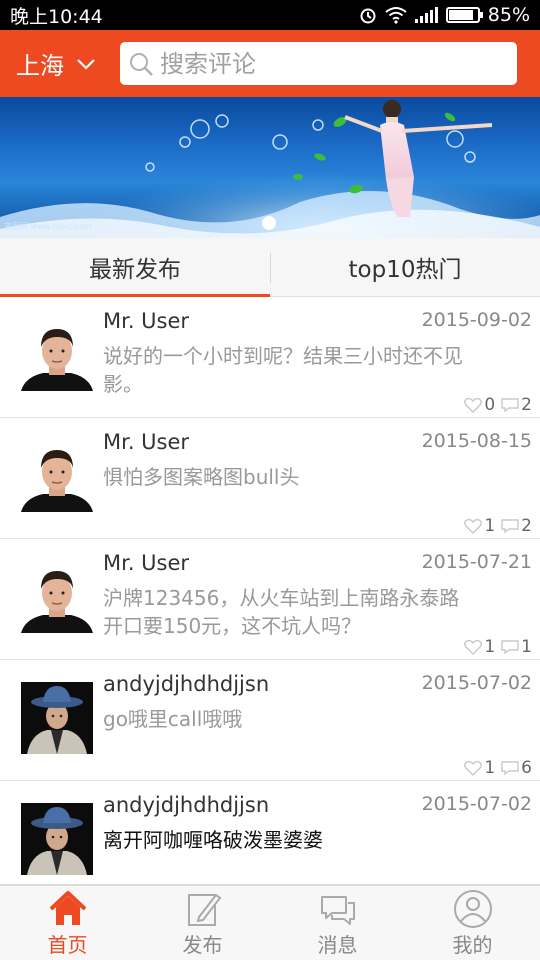 Image resolution: width=540 pixels, height=960 pixels. Describe the element at coordinates (270, 720) in the screenshot. I see `post-item: andyjdjhdhdjjsn 2015-07-02 go哦里call哦哦 1 6` at that location.